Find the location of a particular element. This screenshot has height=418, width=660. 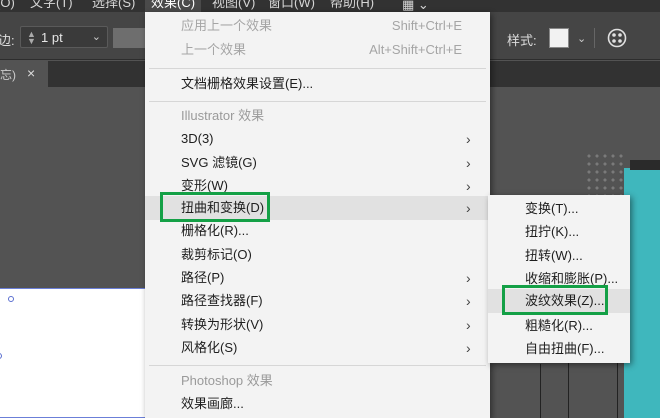

menu-type: 文字(T) is located at coordinates (51, 6).